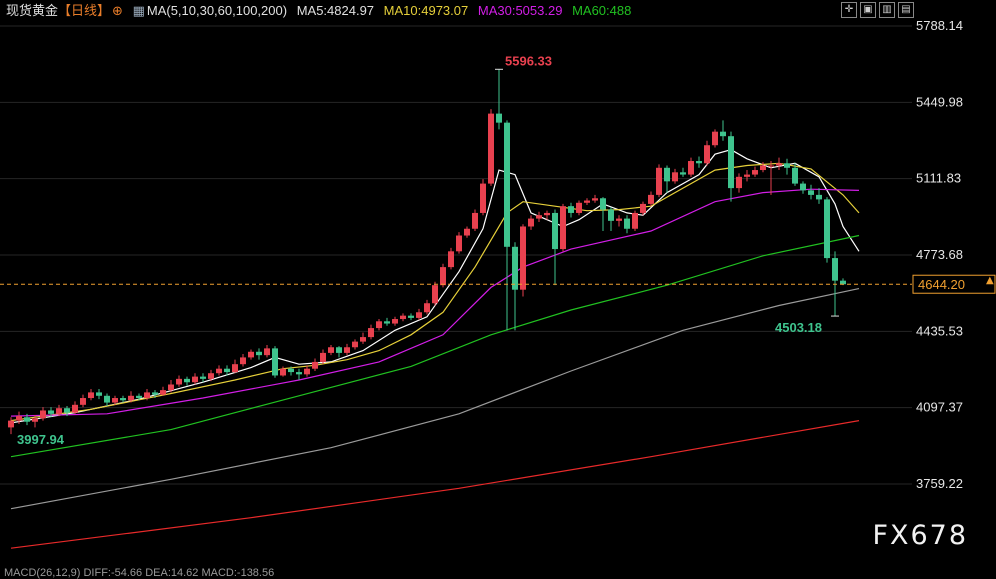 This screenshot has width=996, height=579. I want to click on watermark: FX678, so click(920, 535).